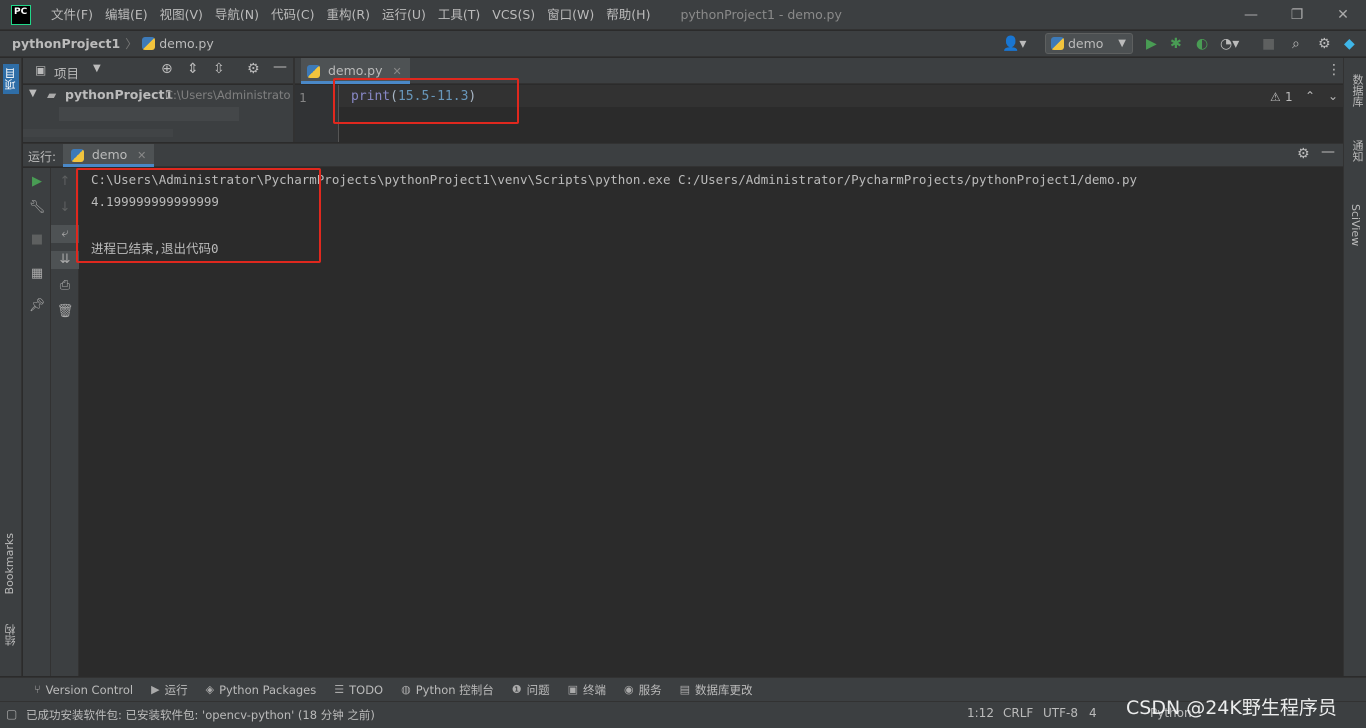 The image size is (1366, 728). Describe the element at coordinates (65, 422) in the screenshot. I see `run-toolbar-secondary: ↑ ↓ ⤶ ⇊ ⎙ 🗑︎` at that location.